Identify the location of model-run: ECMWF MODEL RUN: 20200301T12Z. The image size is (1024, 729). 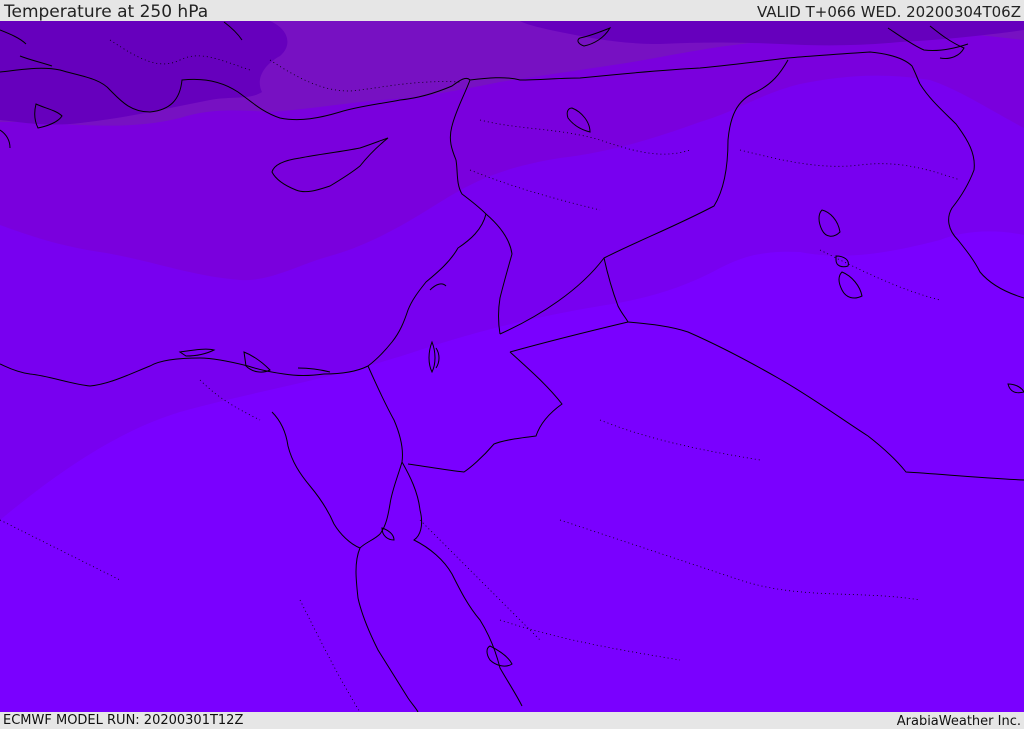
(123, 720).